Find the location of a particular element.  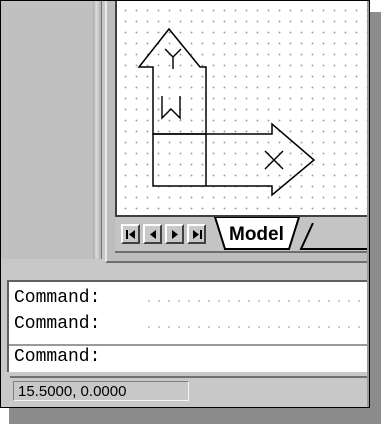

first-tab-button is located at coordinates (130, 234).